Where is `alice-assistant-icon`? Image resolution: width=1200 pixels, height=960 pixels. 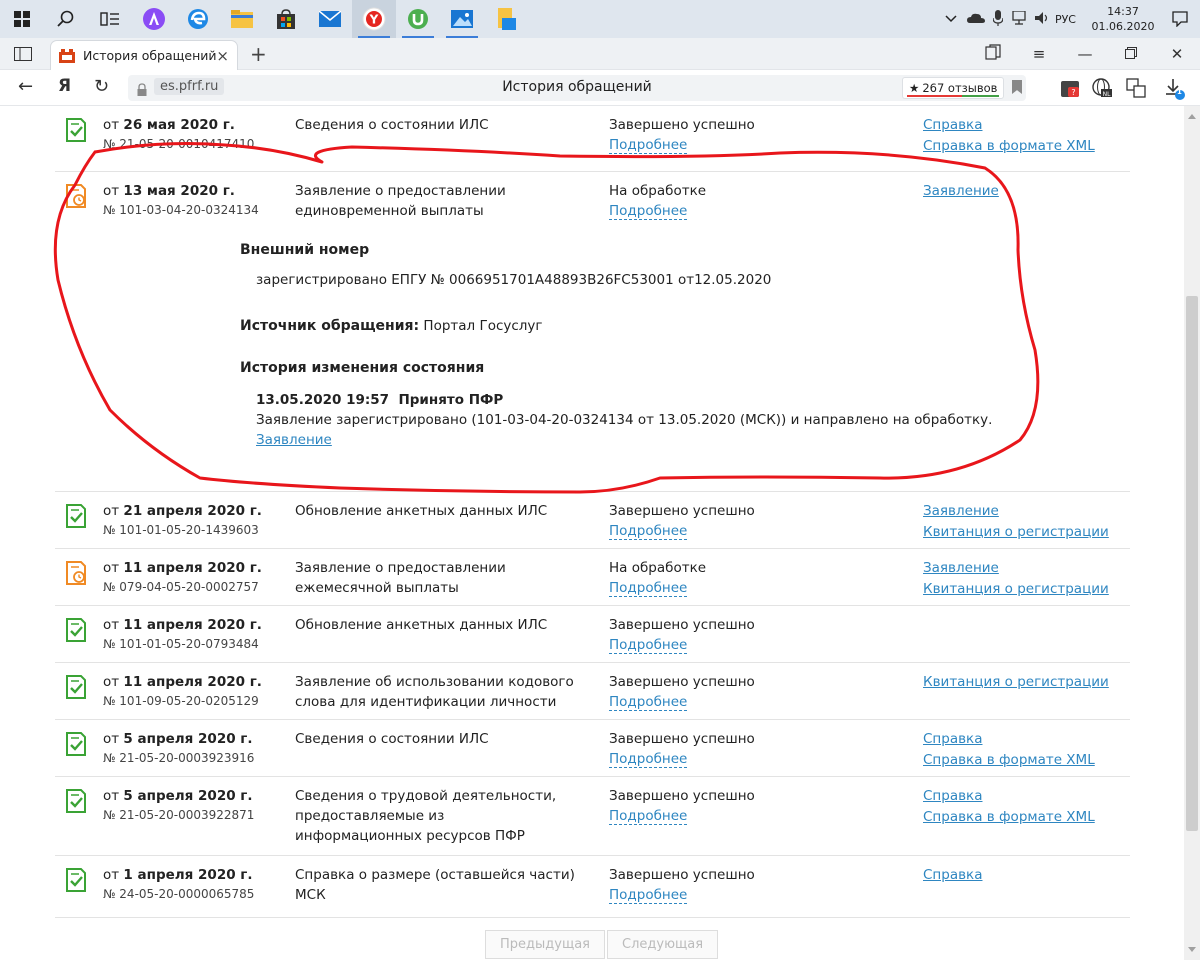
alice-assistant-icon is located at coordinates (154, 19).